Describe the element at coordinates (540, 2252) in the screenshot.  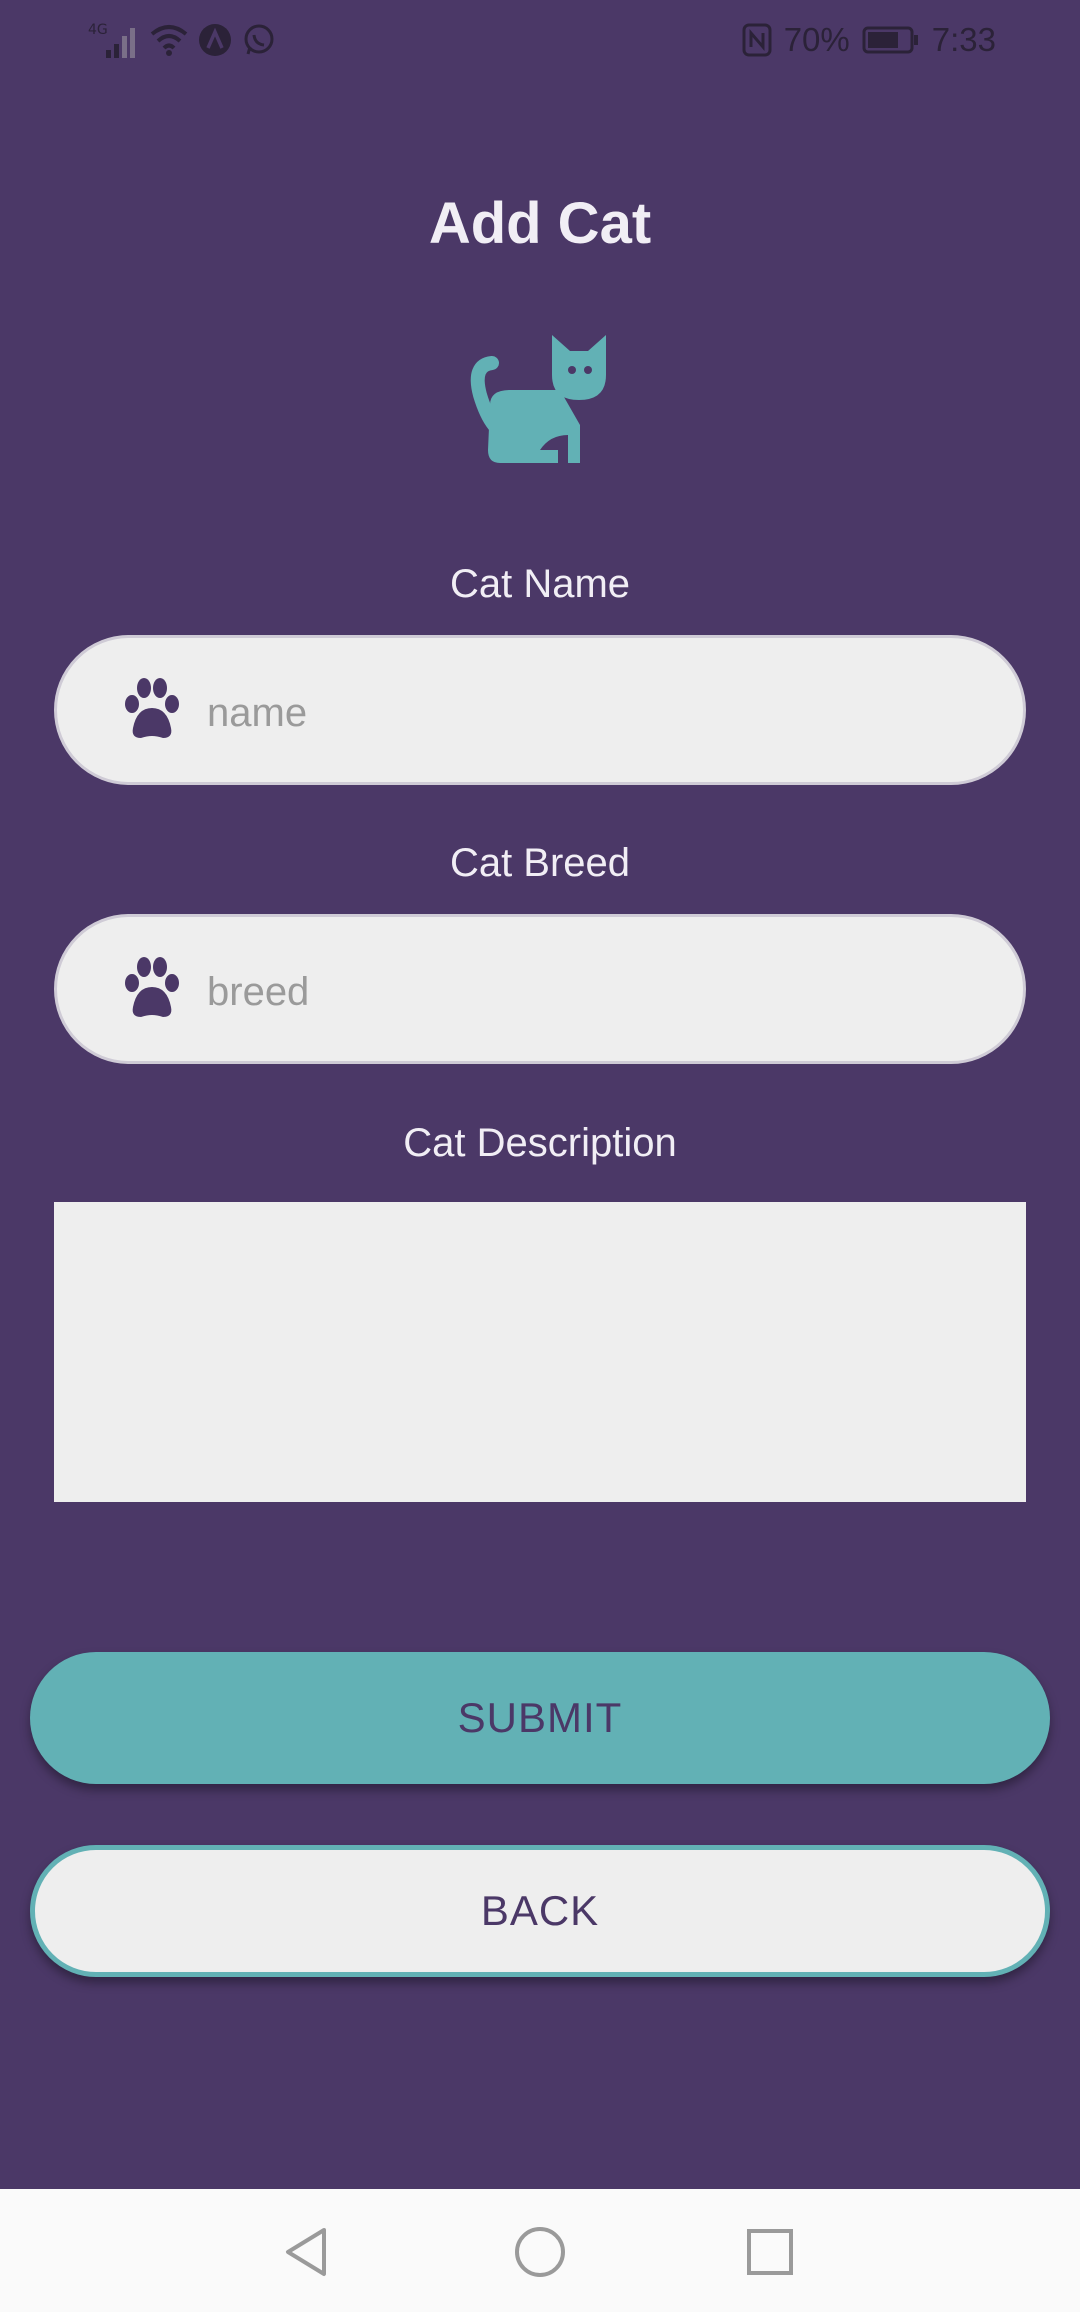
I see `home-icon` at that location.